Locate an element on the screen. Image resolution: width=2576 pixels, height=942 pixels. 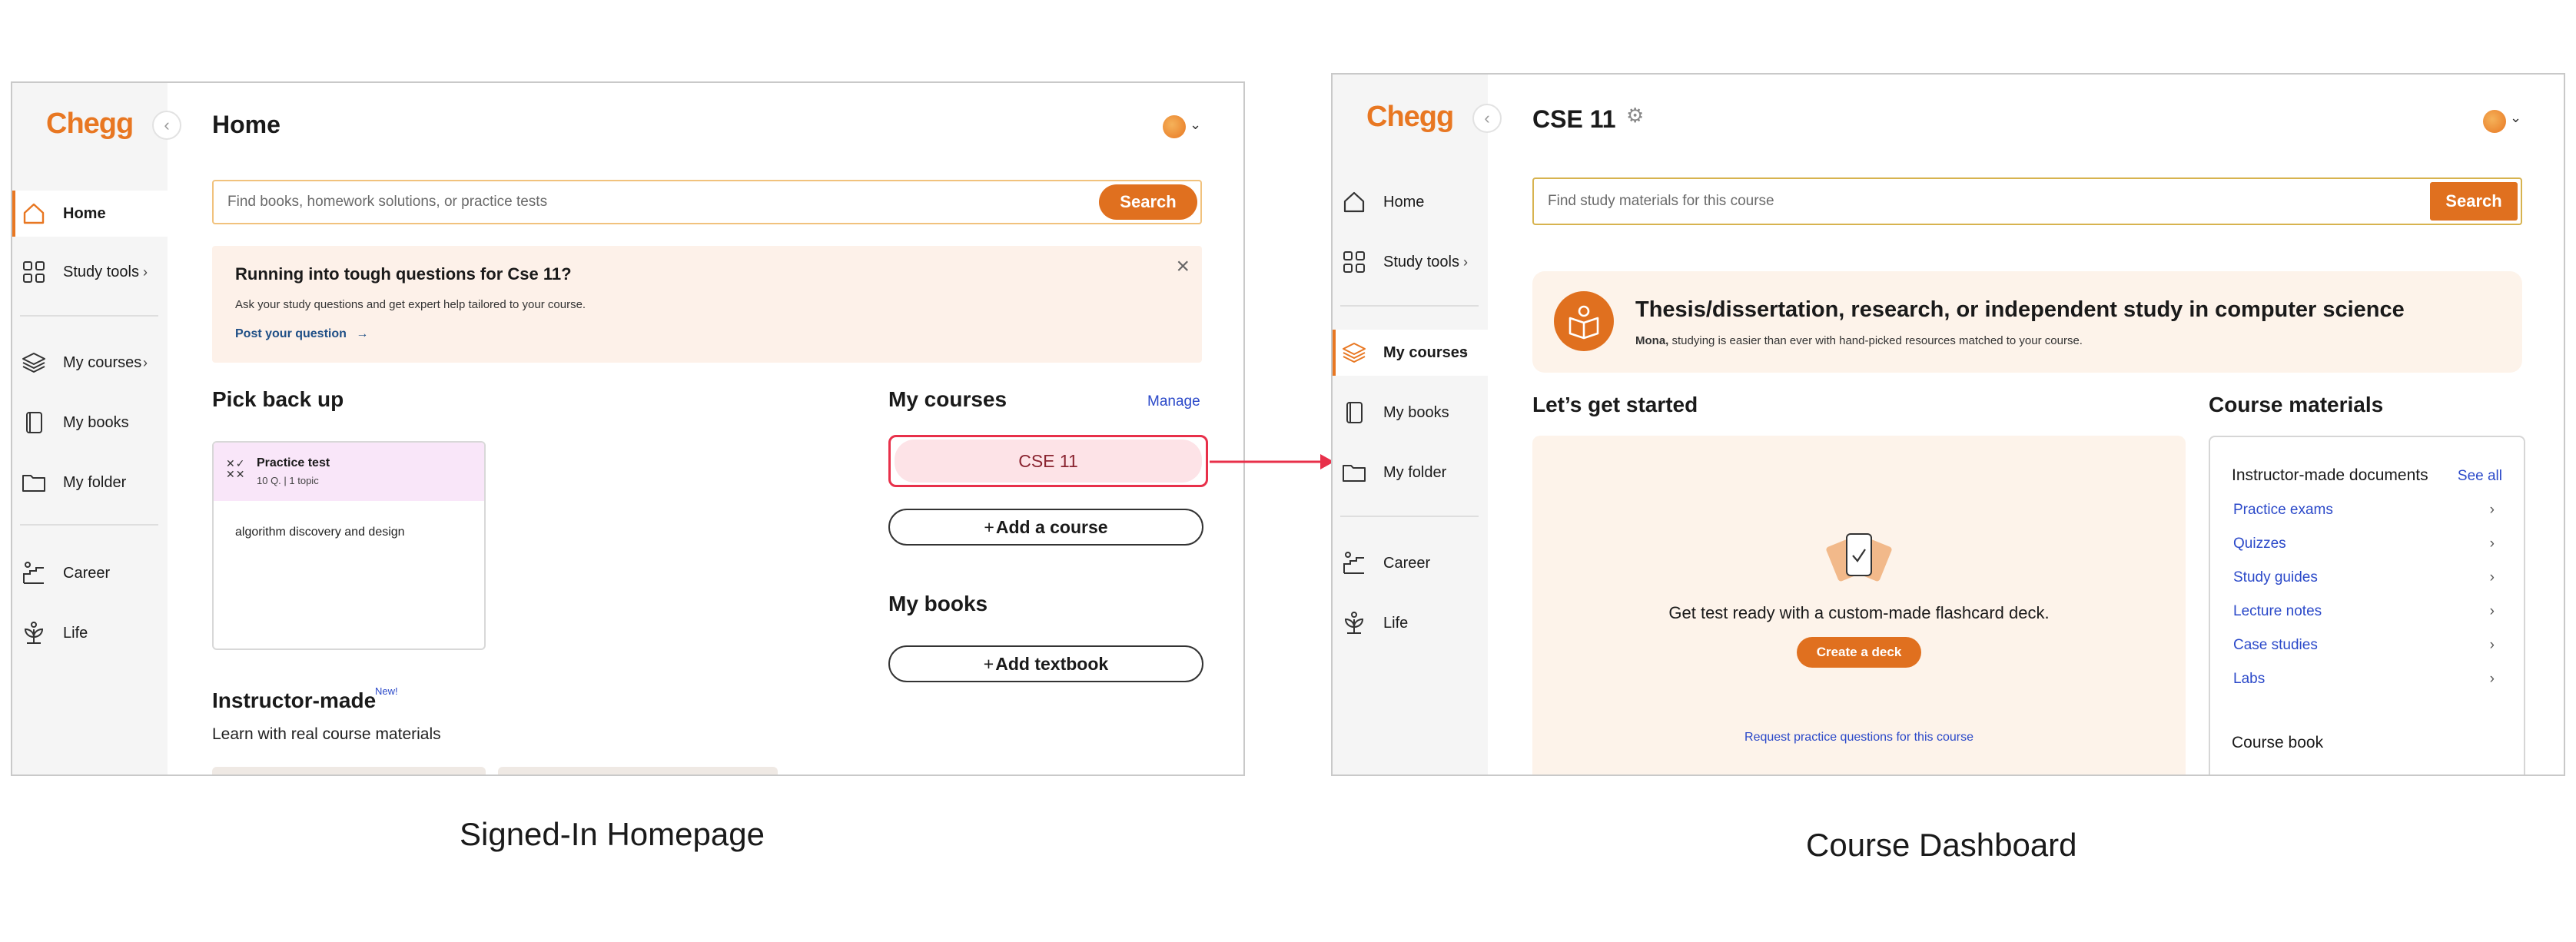
card-topic: algorithm discovery and design is located at coordinates (320, 532).